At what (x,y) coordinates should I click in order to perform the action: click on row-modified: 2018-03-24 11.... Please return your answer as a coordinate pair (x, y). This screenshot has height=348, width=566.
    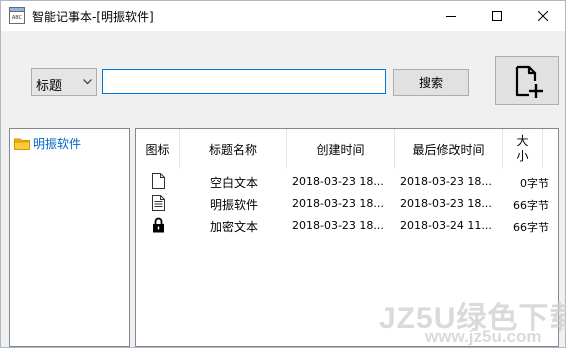
    Looking at the image, I should click on (446, 225).